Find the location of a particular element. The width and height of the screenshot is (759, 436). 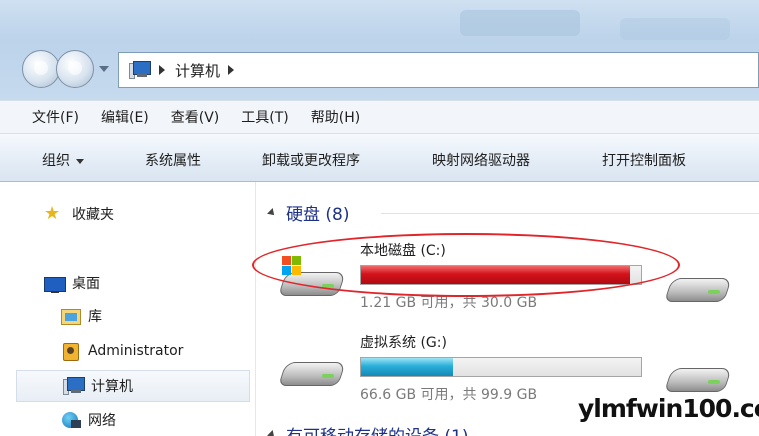

library-icon is located at coordinates (70, 316).